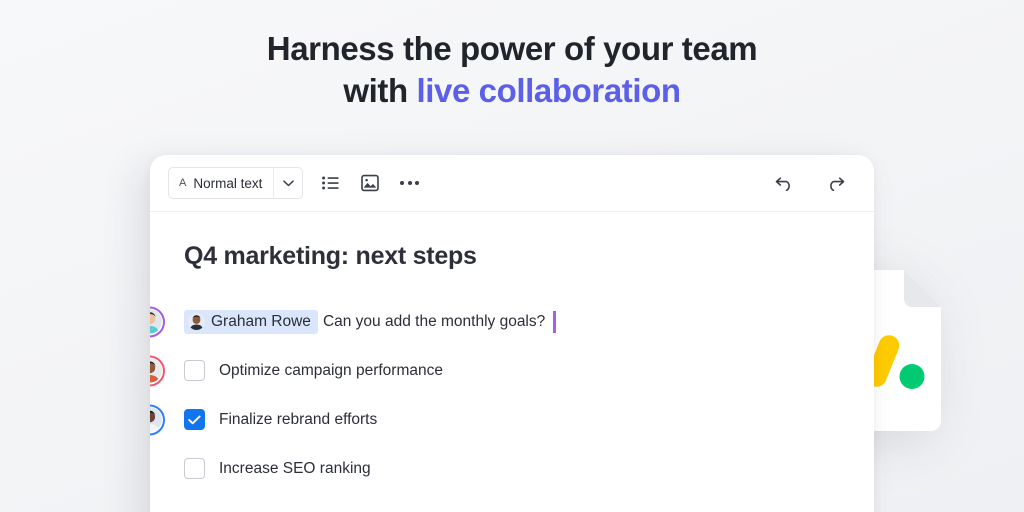 This screenshot has height=512, width=1024. What do you see at coordinates (194, 419) in the screenshot?
I see `checkbox-checked-icon` at bounding box center [194, 419].